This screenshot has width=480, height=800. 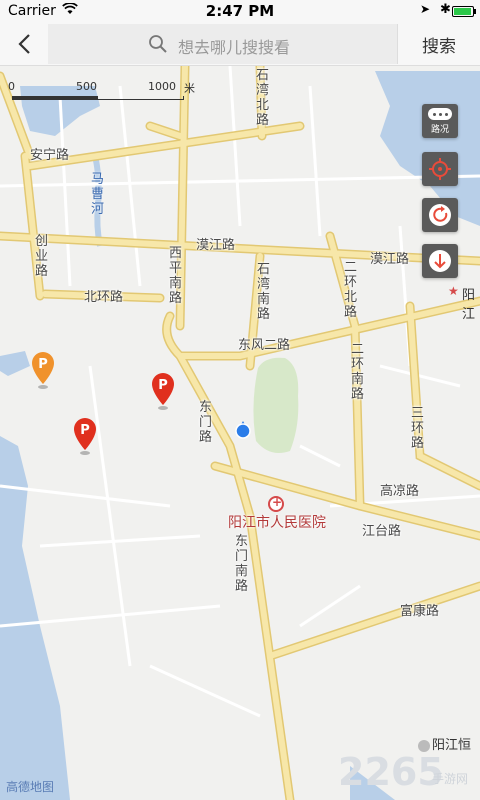 What do you see at coordinates (41, 256) in the screenshot?
I see `road-label-chuangye: 创业路` at bounding box center [41, 256].